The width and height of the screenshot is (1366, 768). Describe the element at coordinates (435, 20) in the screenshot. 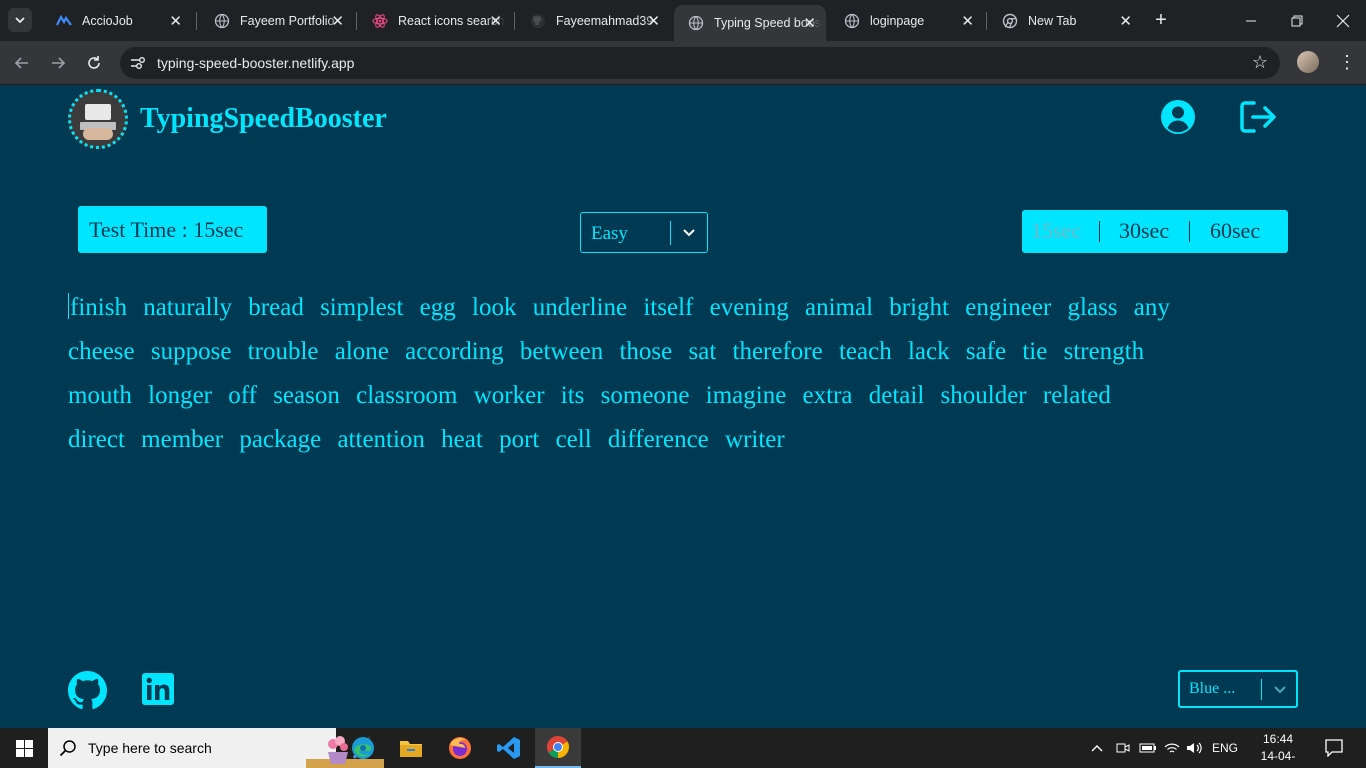

I see `tab-react-icons: React icons search ✕` at that location.